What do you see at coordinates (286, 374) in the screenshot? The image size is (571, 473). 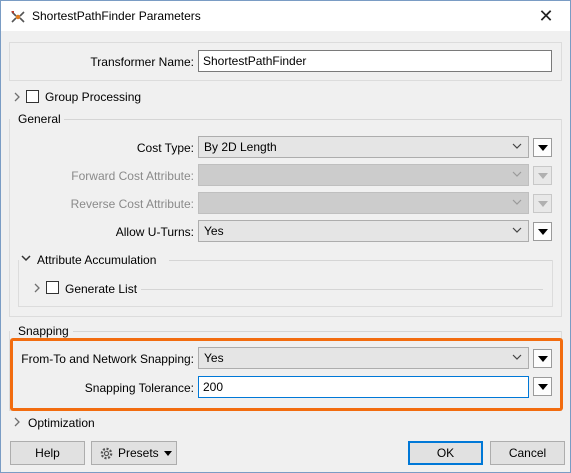 I see `snapping-highlight-box` at bounding box center [286, 374].